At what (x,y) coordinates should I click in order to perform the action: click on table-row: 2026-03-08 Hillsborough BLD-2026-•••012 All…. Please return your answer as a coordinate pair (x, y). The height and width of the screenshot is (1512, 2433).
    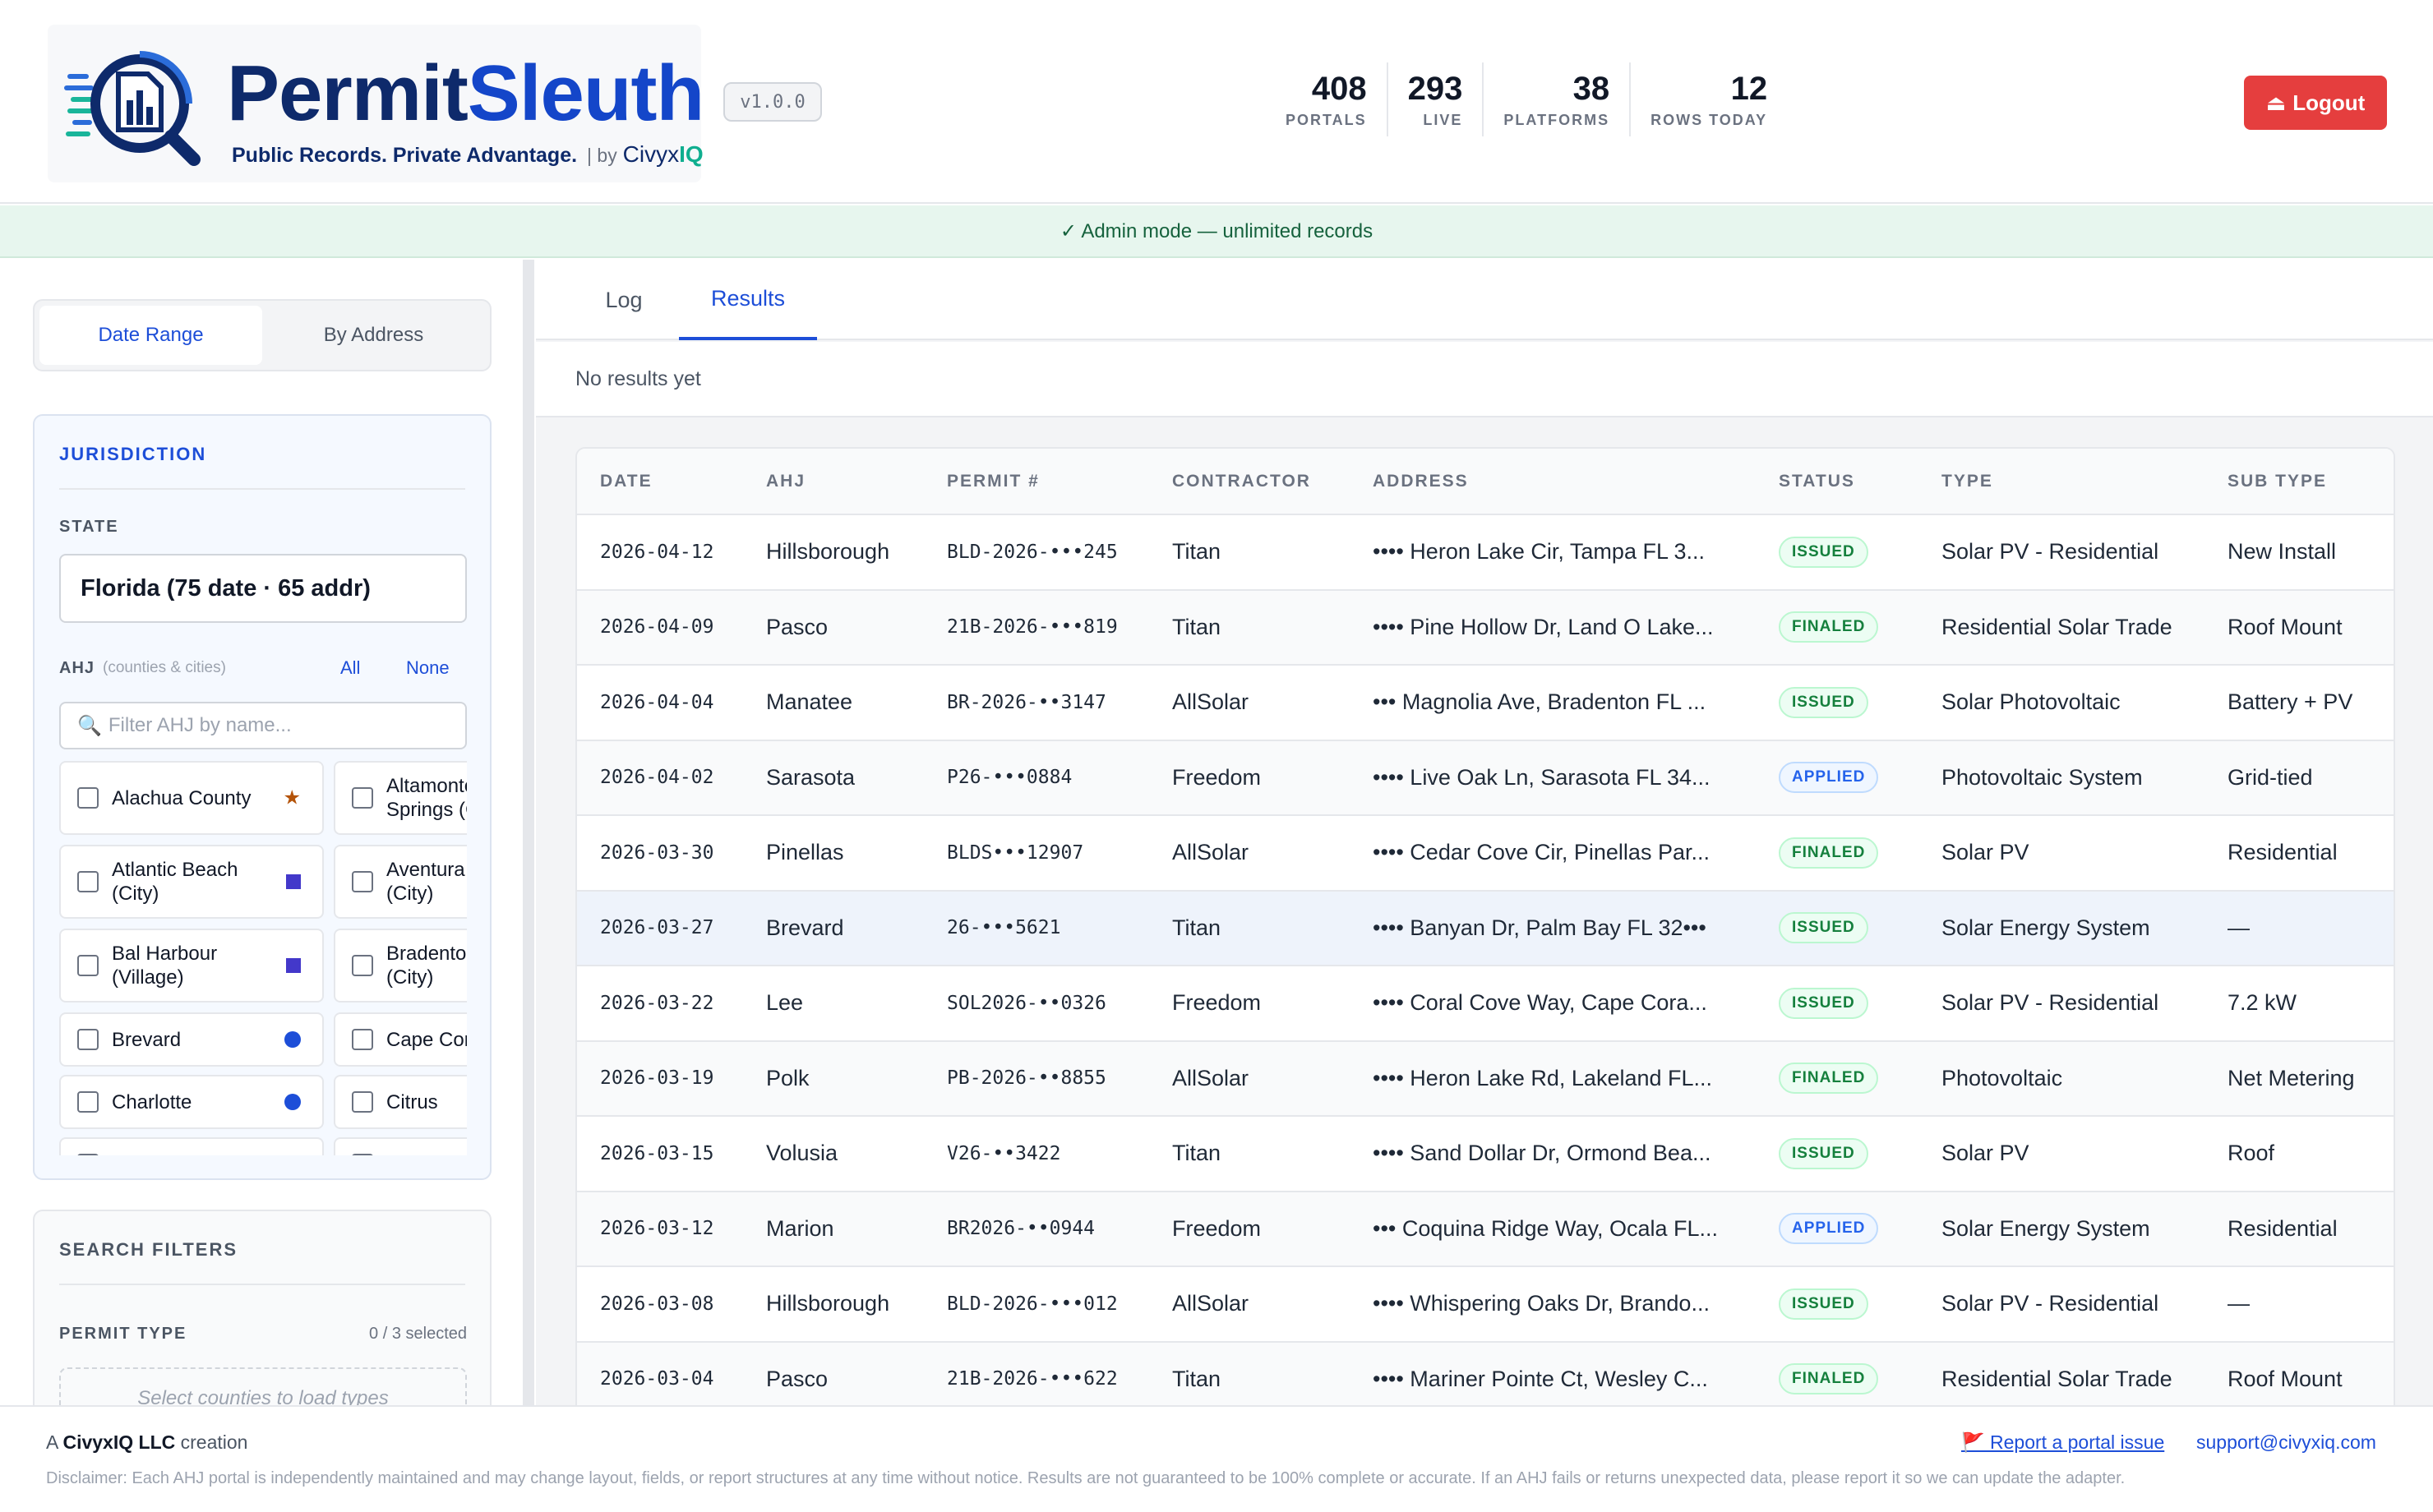
    Looking at the image, I should click on (1485, 1304).